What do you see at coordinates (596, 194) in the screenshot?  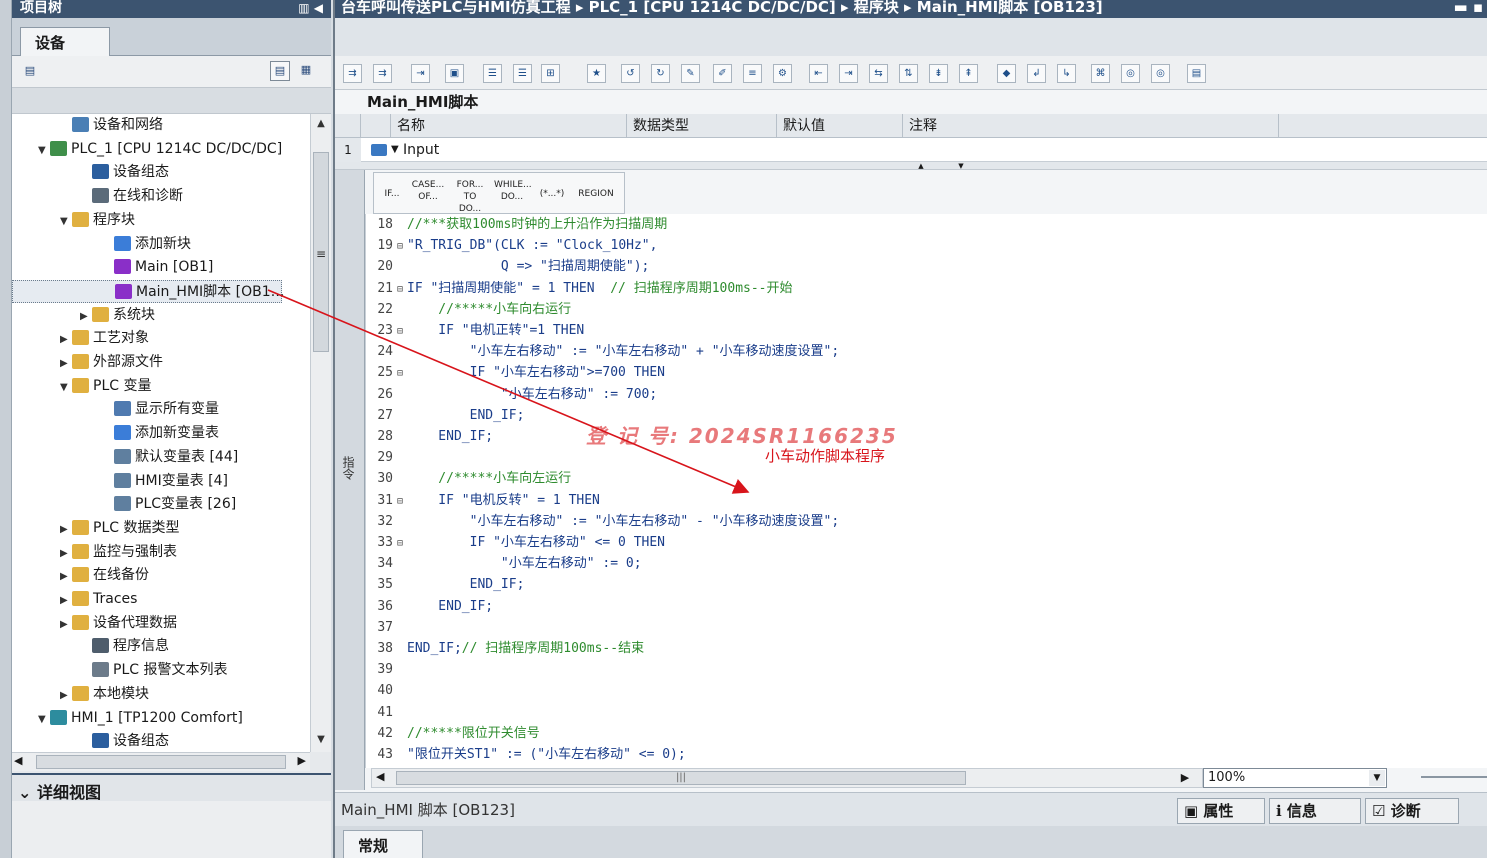 I see `snippet-region: REGION` at bounding box center [596, 194].